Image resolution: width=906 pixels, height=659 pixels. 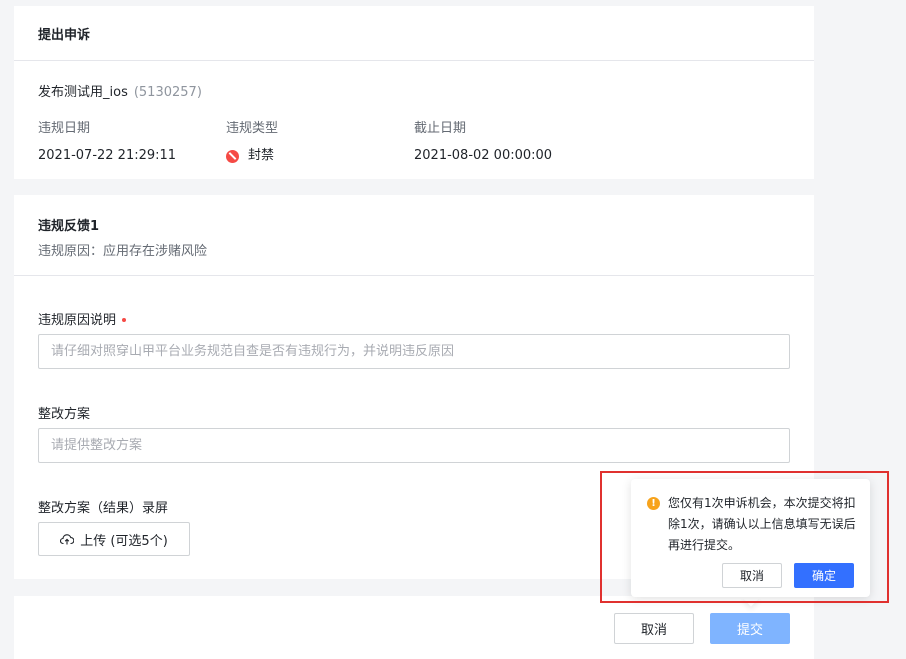 I want to click on violation-type-value: 封禁, so click(x=261, y=155).